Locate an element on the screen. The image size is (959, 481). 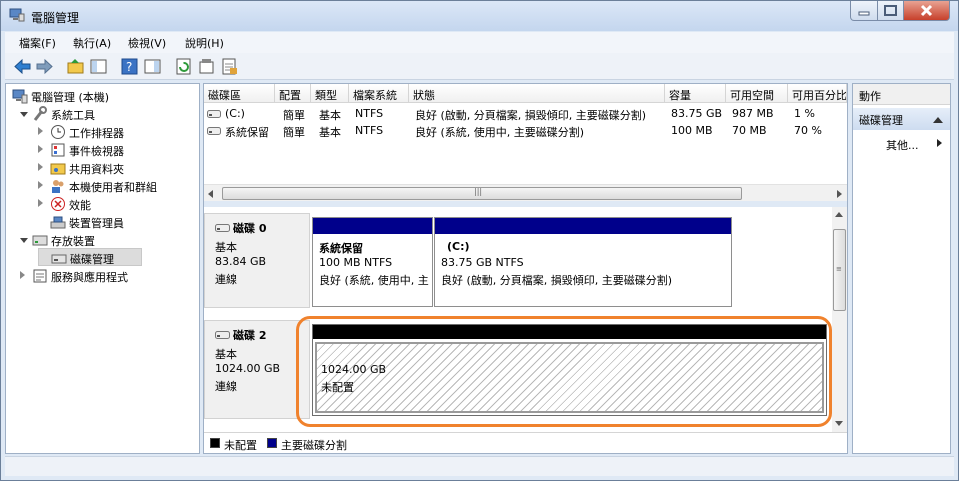
column-header-free-percent: 可用百分比 is located at coordinates (817, 93).